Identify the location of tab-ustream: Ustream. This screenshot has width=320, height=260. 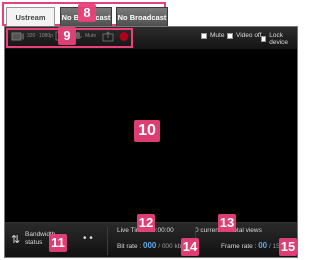
(30, 17).